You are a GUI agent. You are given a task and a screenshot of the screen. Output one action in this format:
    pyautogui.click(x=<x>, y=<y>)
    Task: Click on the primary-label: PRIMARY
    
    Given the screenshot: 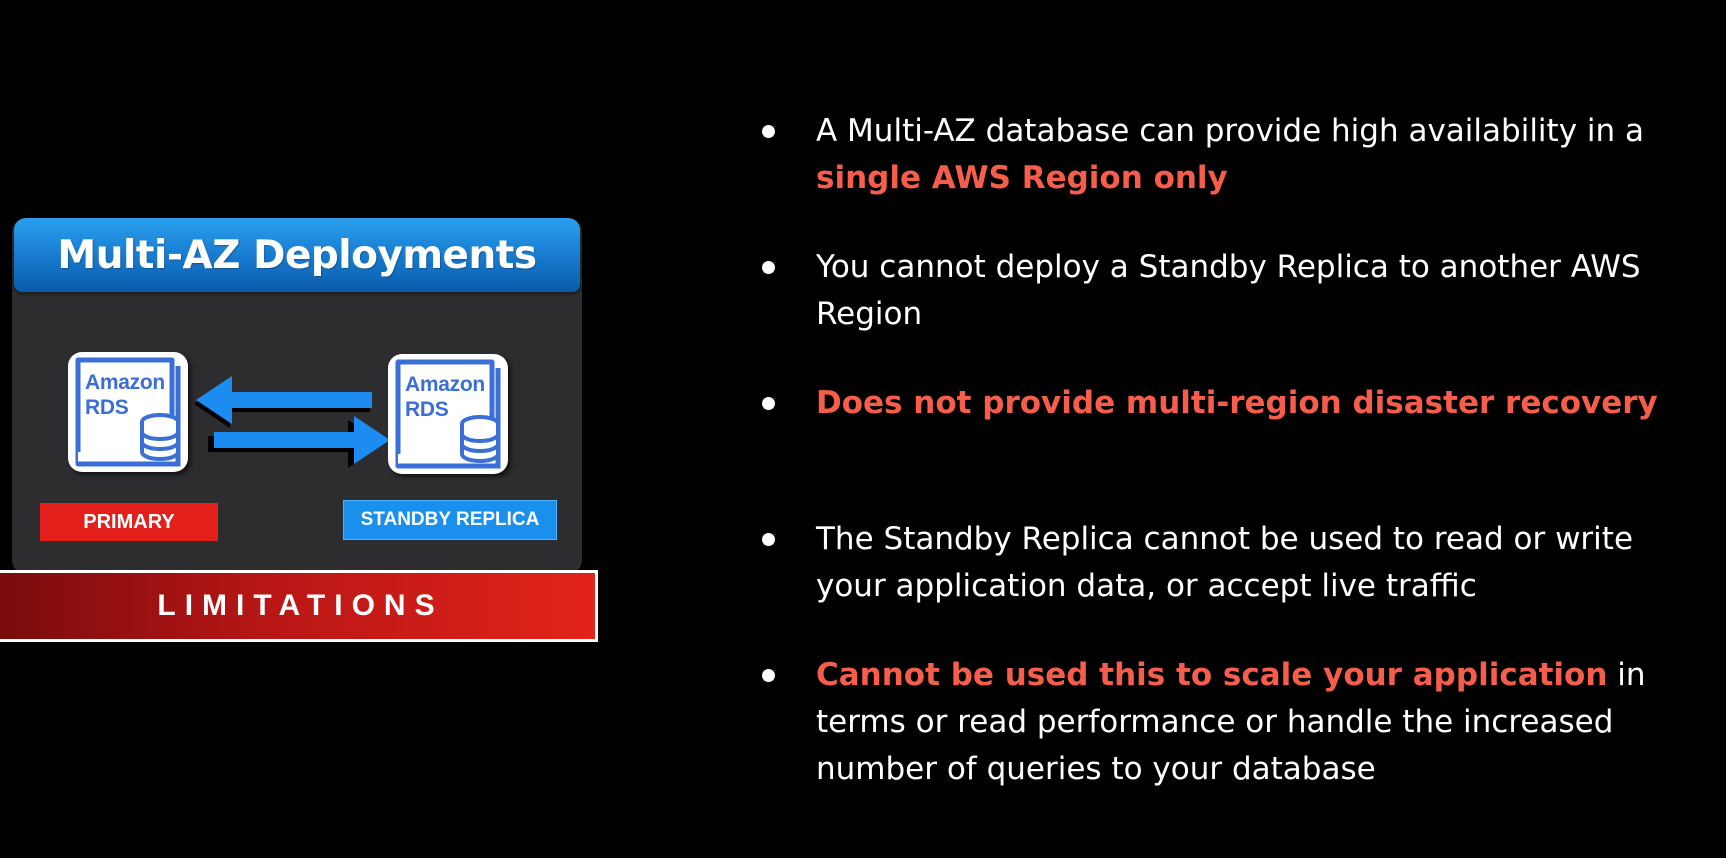 What is the action you would take?
    pyautogui.click(x=129, y=522)
    